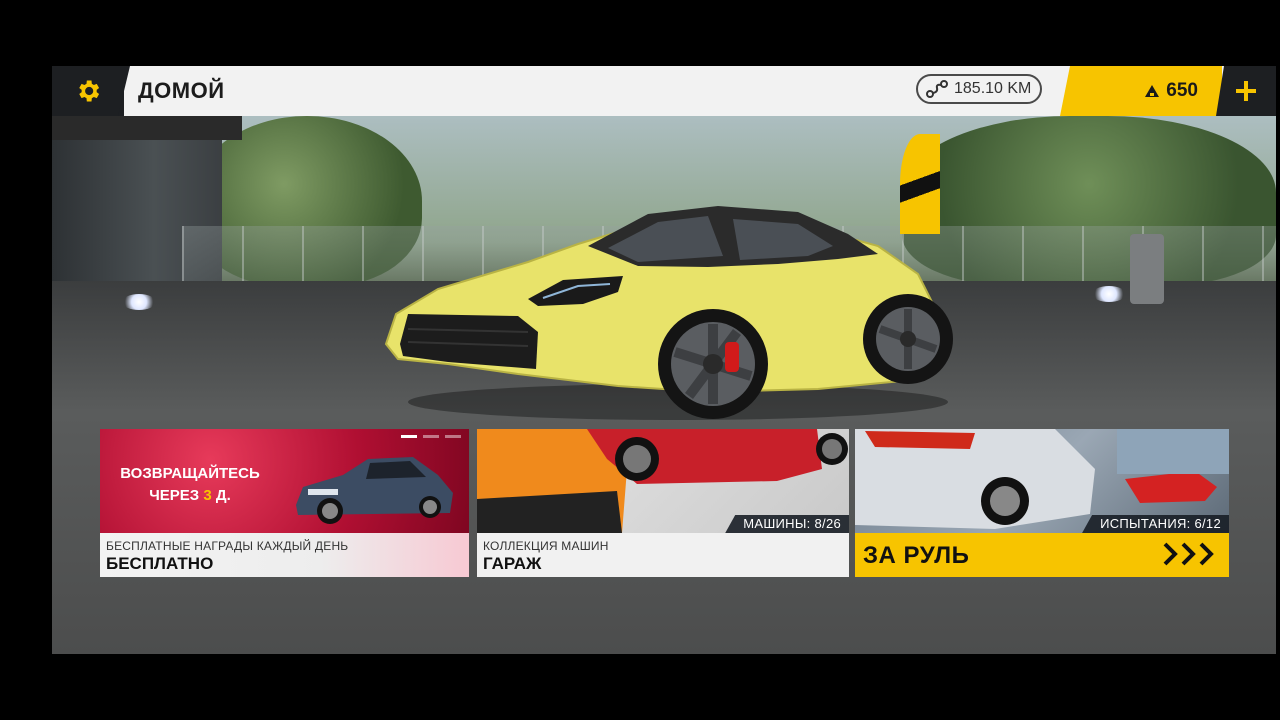 The image size is (1280, 720). Describe the element at coordinates (512, 563) in the screenshot. I see `garage-title: ГАРАЖ` at that location.